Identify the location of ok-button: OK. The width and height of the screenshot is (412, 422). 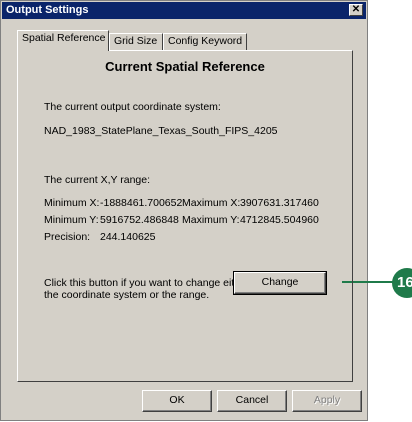
(177, 401).